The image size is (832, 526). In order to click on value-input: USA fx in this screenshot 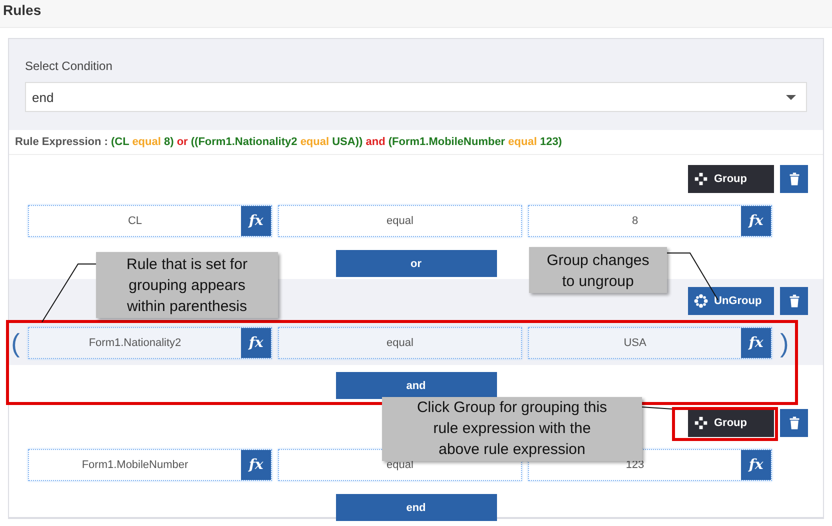, I will do `click(650, 343)`.